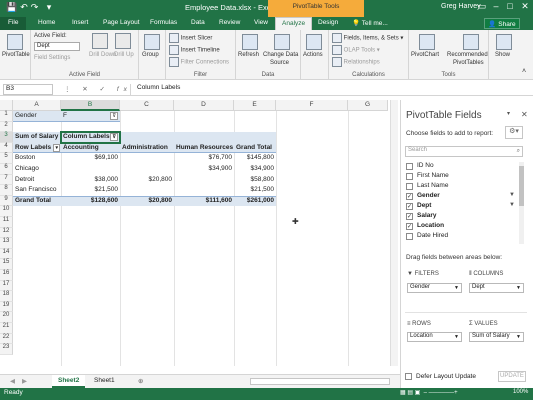  Describe the element at coordinates (90, 180) in the screenshot. I see `table-cell: $38,000` at that location.